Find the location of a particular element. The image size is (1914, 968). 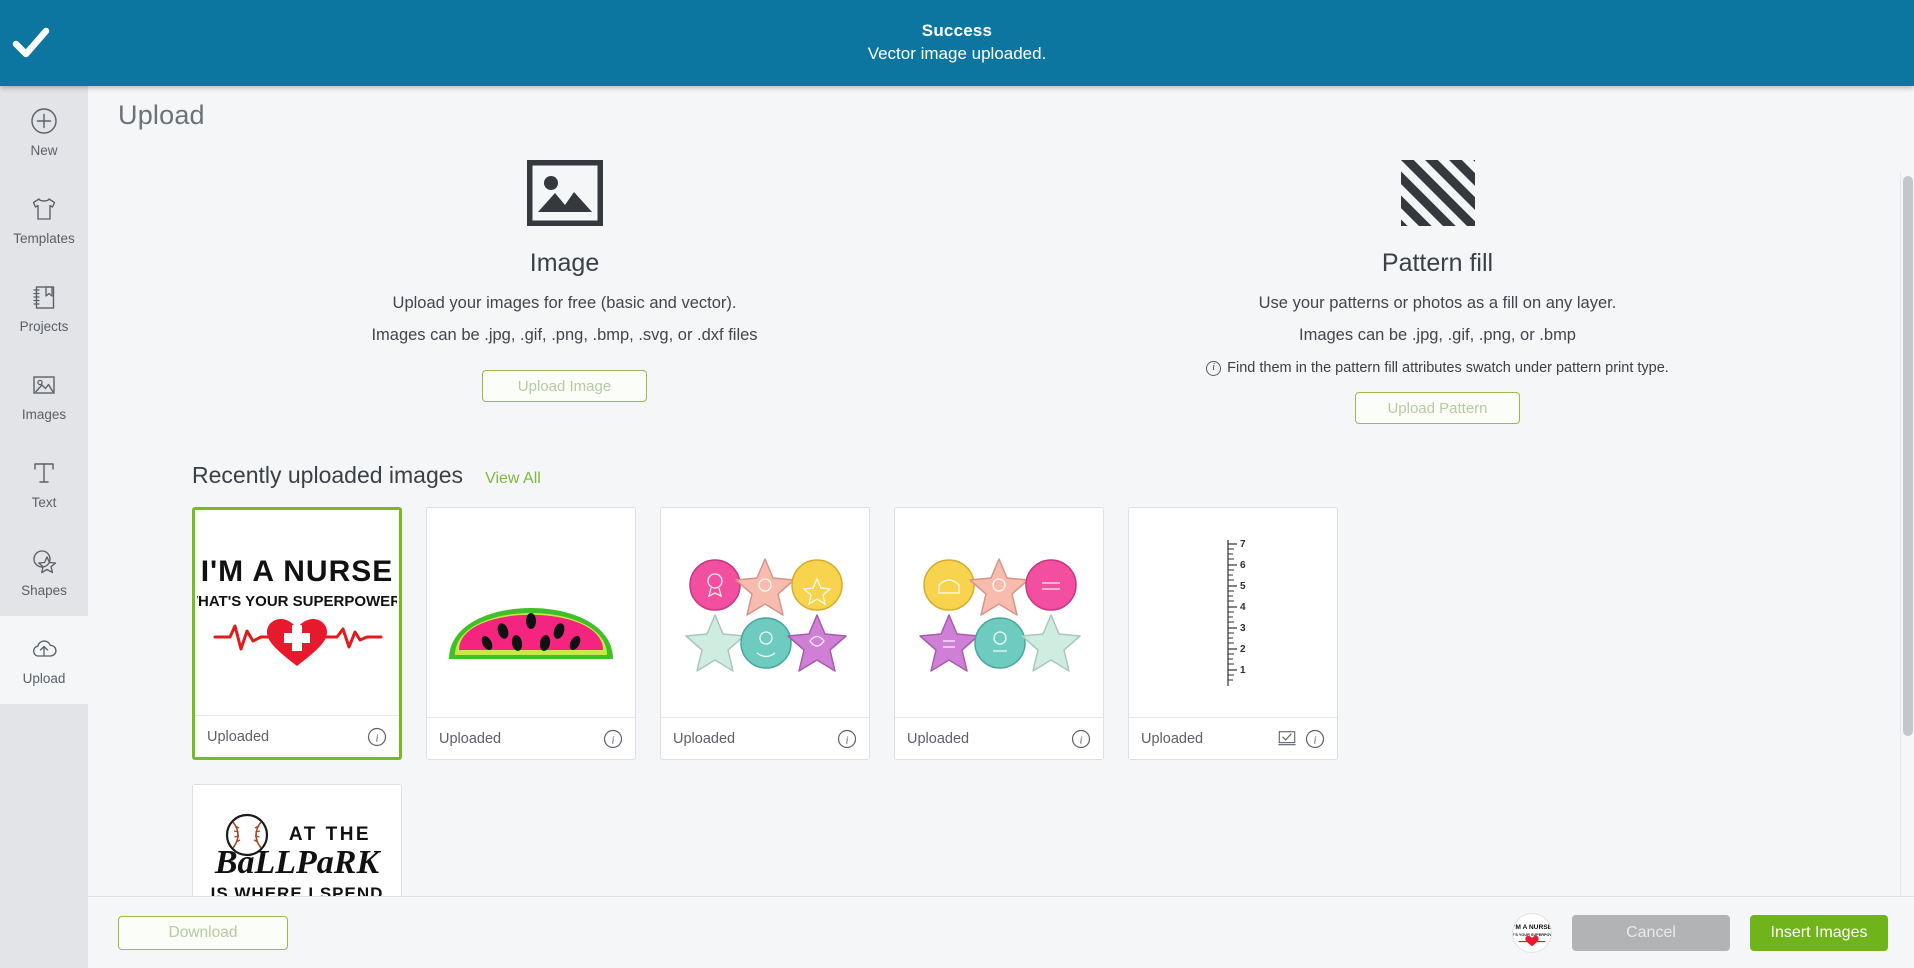

watermelon-artwork is located at coordinates (531, 633).